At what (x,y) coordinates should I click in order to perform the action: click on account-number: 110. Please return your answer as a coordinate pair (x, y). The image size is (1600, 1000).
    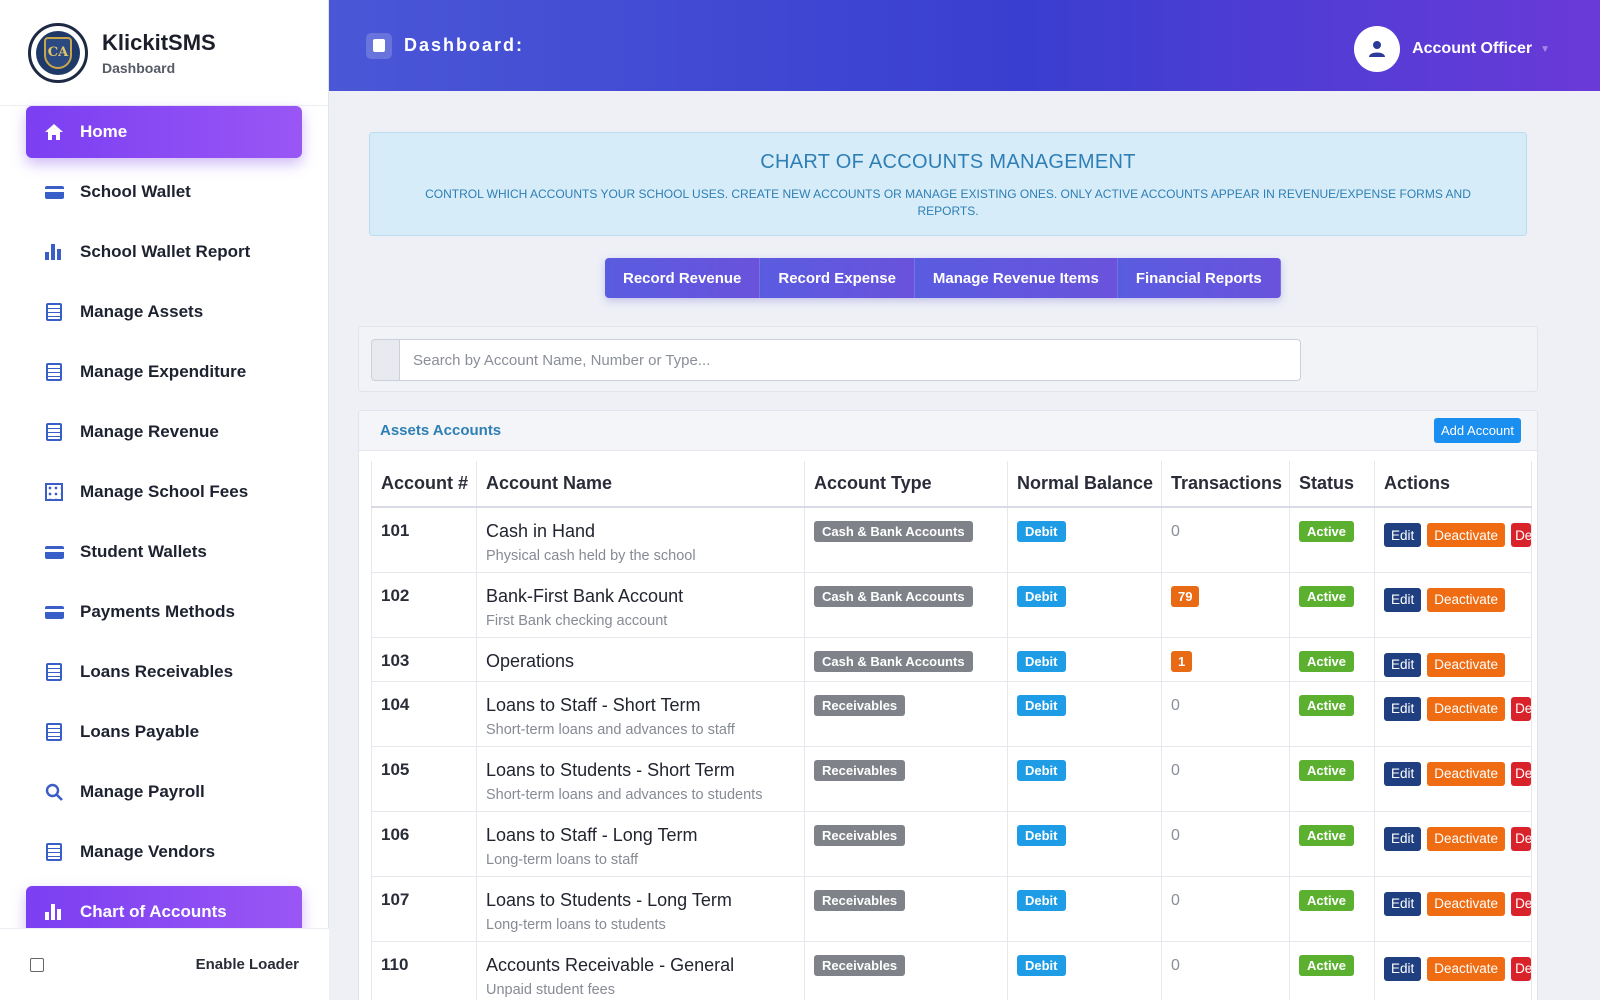
    Looking at the image, I should click on (424, 970).